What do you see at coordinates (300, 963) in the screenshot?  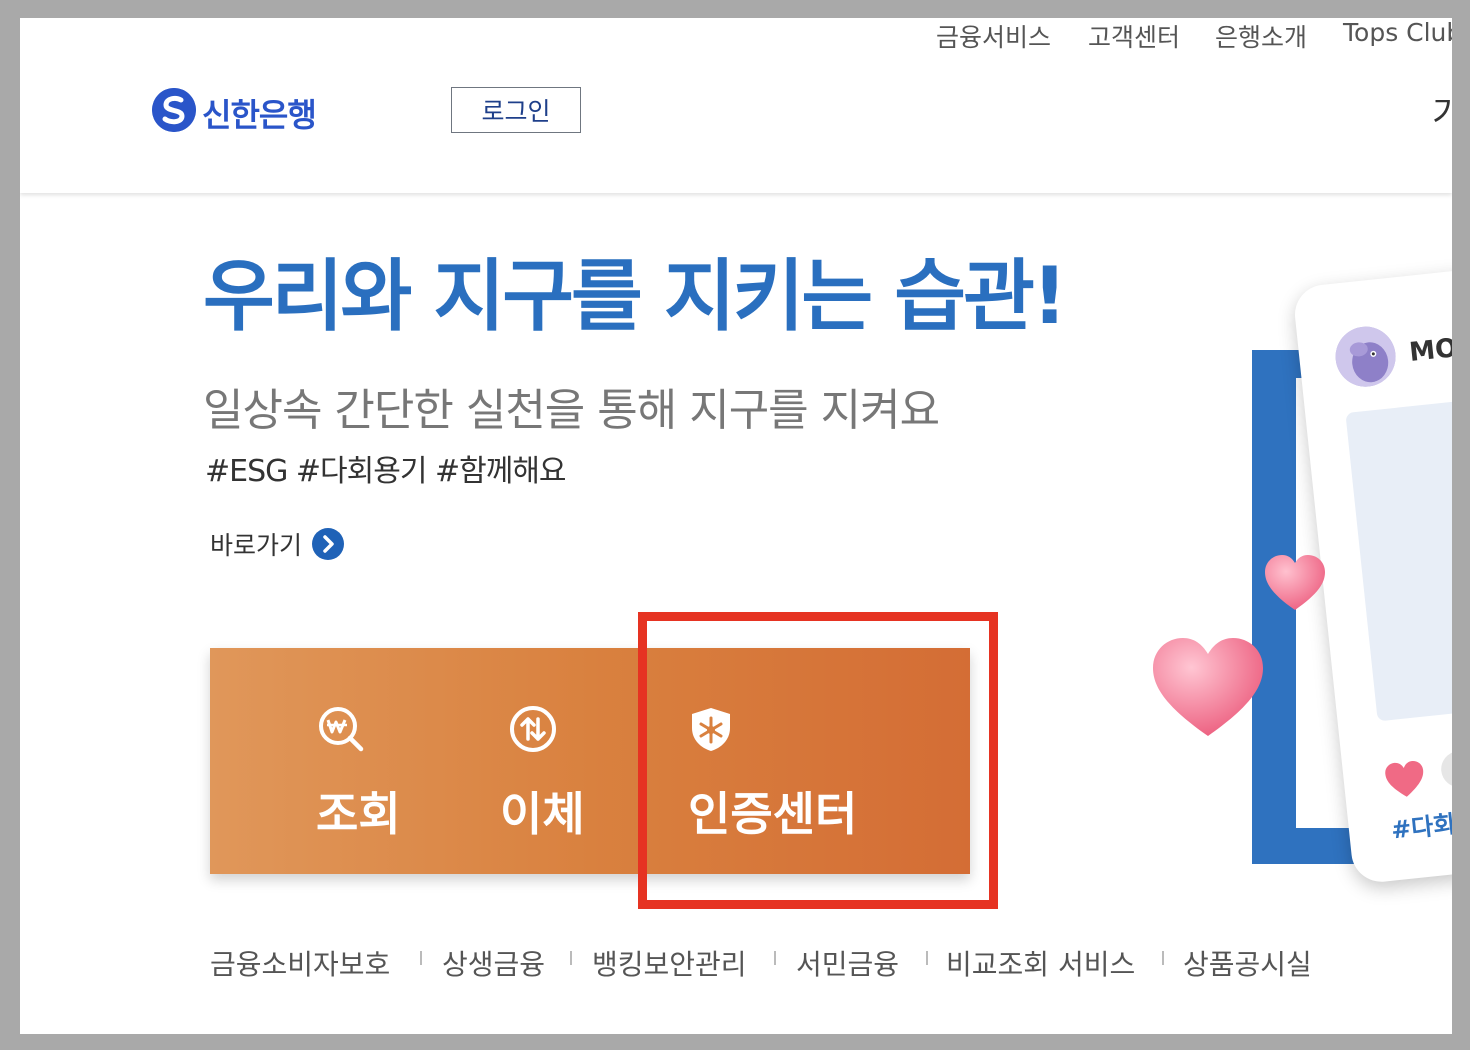 I see `footer-link-consumer-protection: 금융소비자보호` at bounding box center [300, 963].